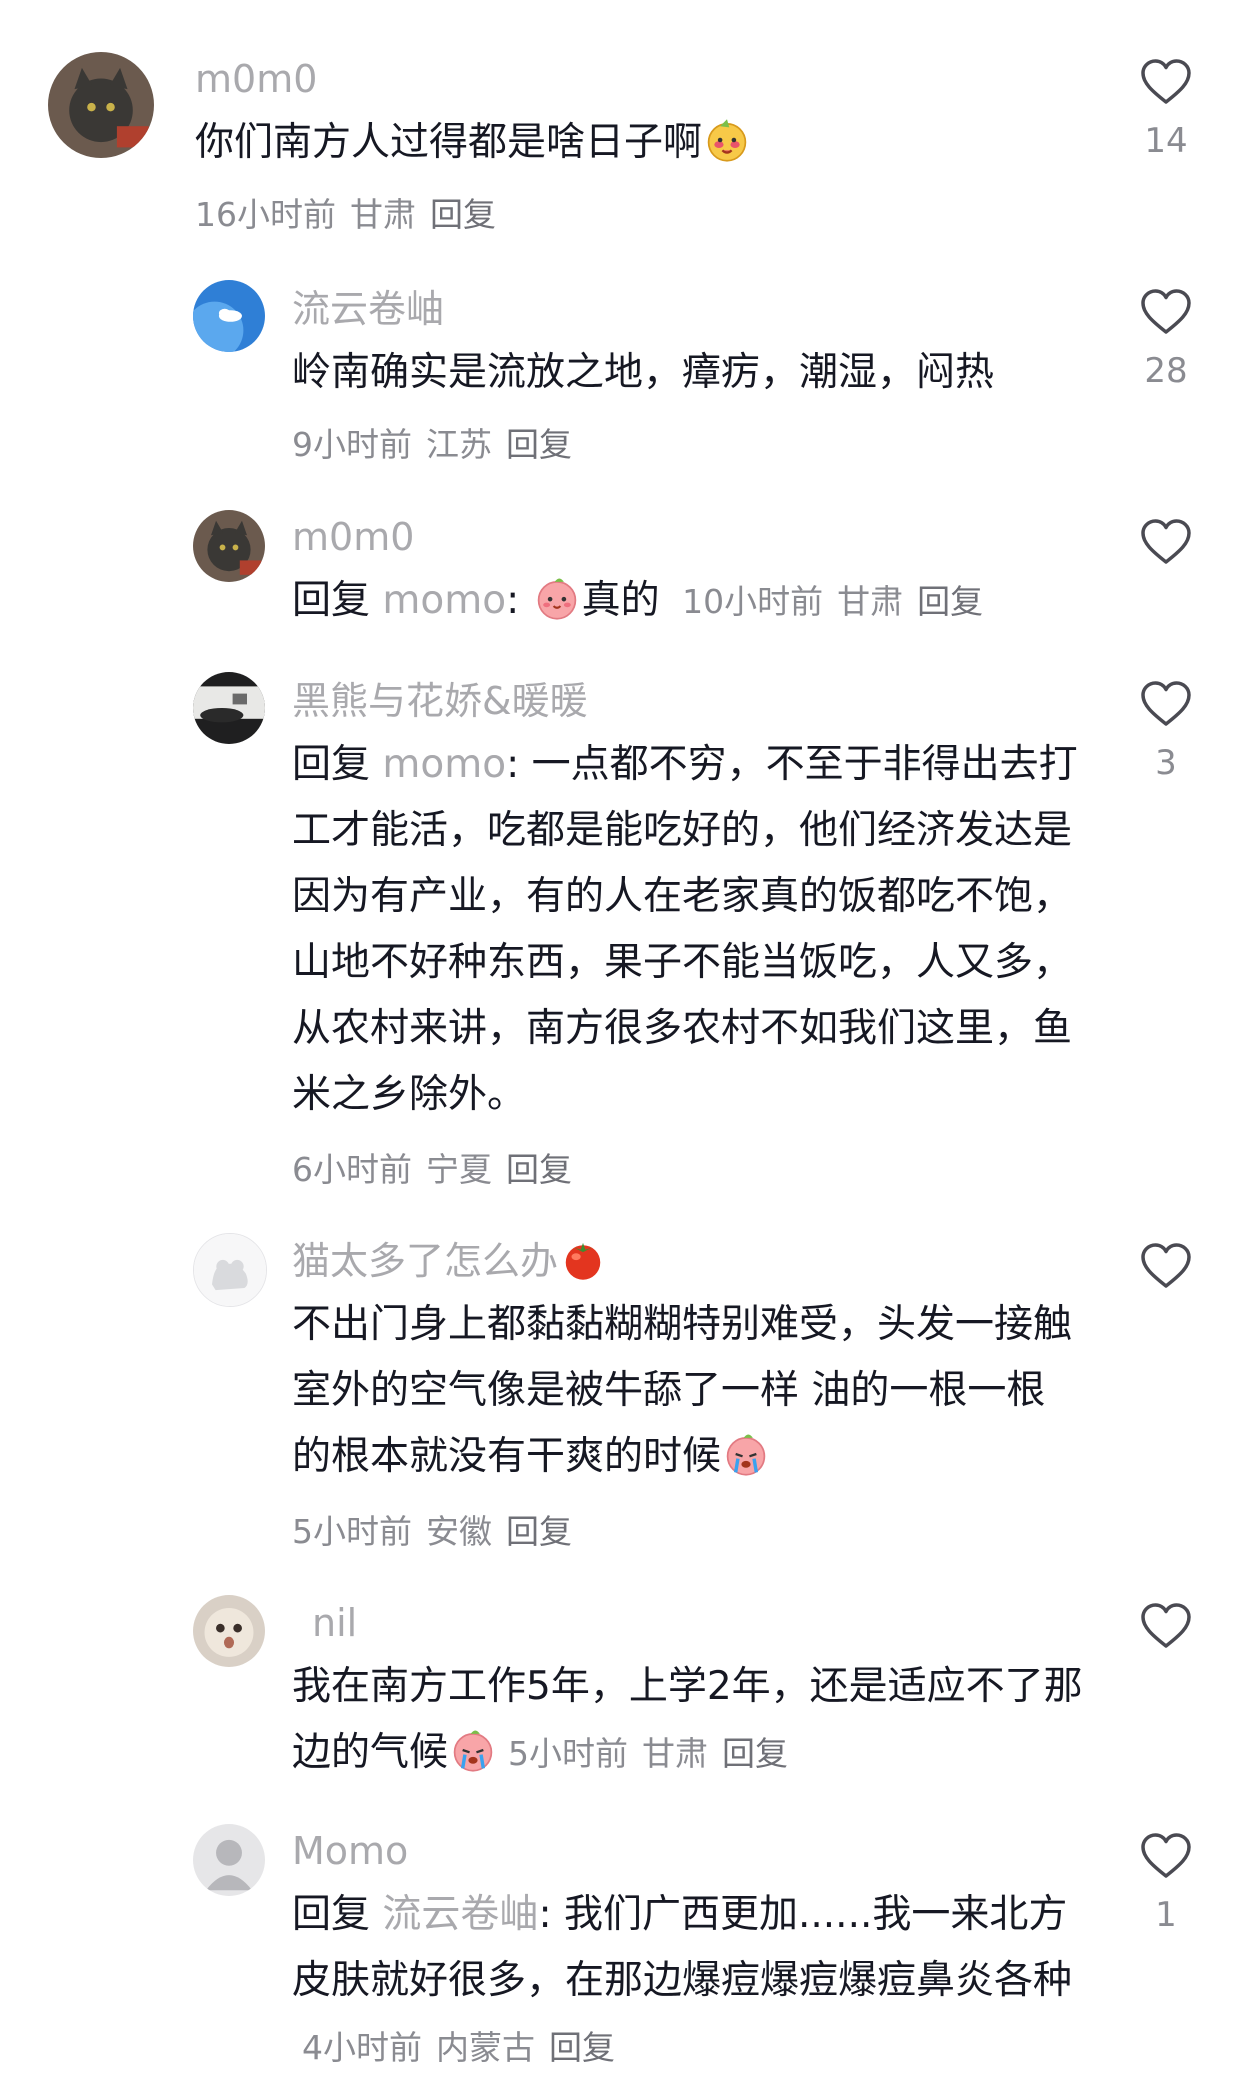  I want to click on comment-meta: 6小时前 宁夏 回复, so click(439, 1170).